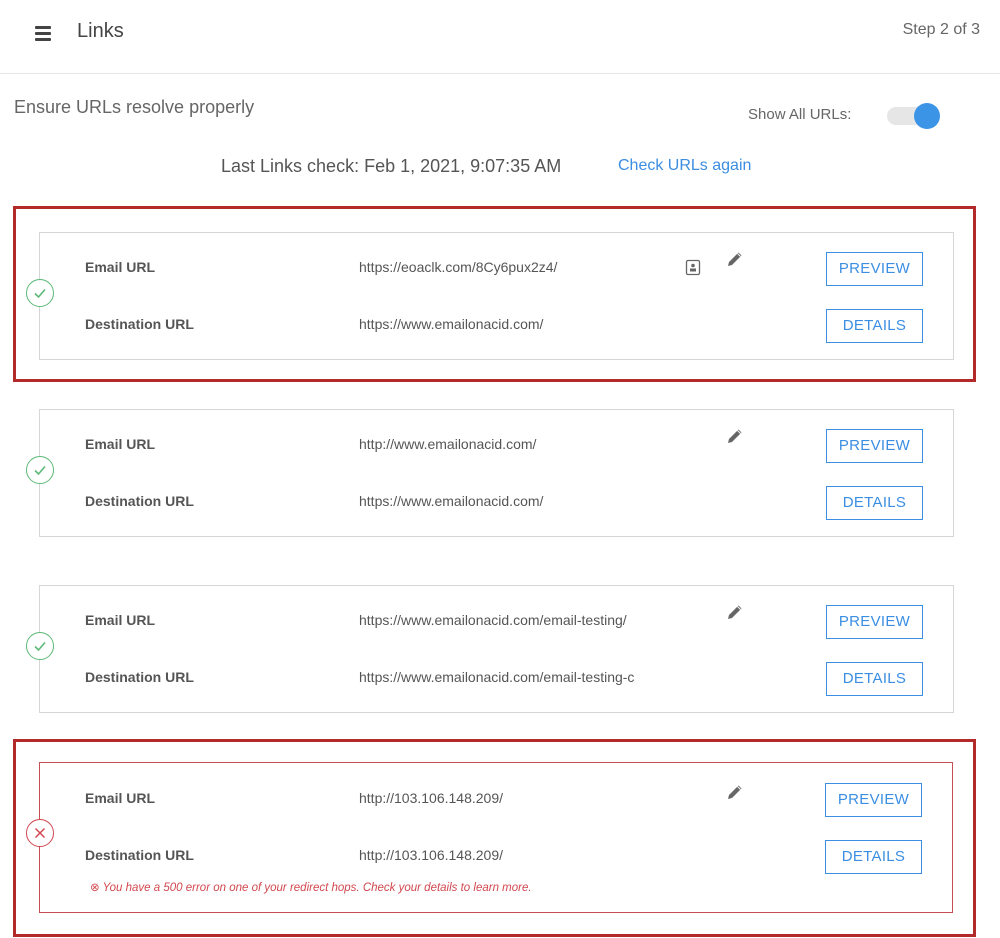 The width and height of the screenshot is (1000, 938). I want to click on page-title: Links, so click(100, 31).